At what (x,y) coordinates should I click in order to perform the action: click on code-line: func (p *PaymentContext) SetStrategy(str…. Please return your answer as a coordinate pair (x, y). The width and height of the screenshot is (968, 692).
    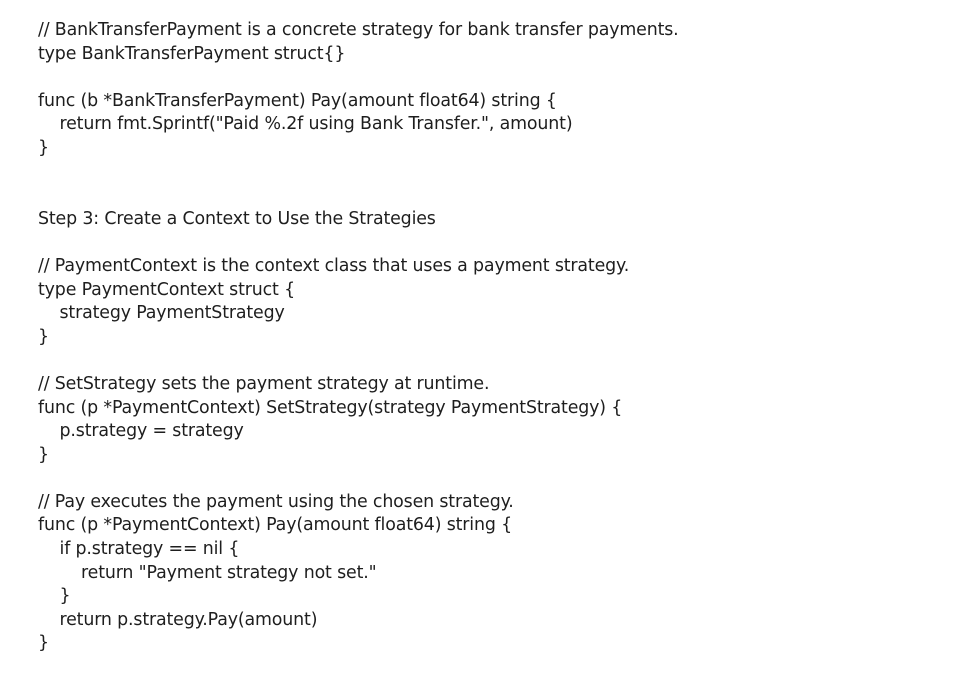
    Looking at the image, I should click on (330, 407).